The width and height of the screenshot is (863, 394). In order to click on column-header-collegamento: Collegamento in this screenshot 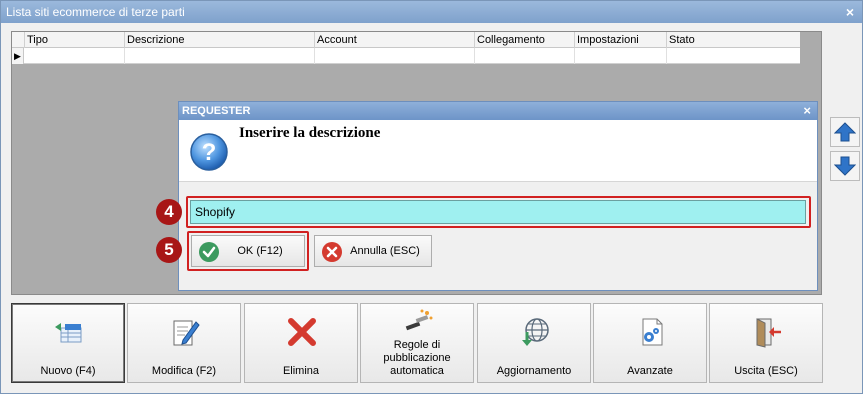, I will do `click(524, 40)`.